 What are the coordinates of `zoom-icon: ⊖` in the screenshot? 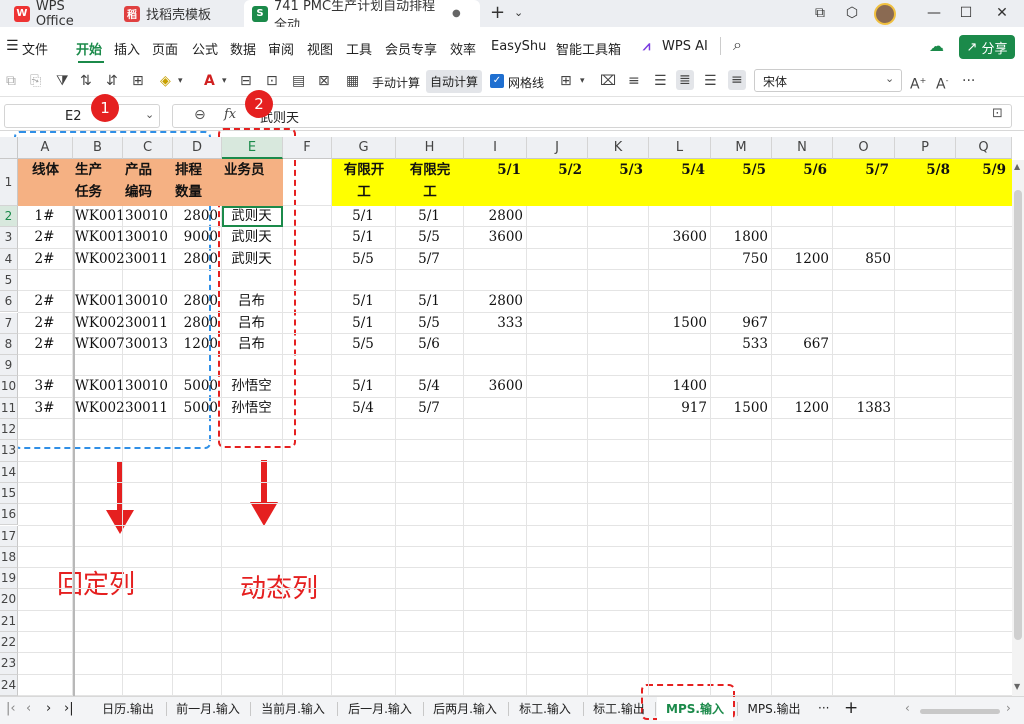 It's located at (200, 115).